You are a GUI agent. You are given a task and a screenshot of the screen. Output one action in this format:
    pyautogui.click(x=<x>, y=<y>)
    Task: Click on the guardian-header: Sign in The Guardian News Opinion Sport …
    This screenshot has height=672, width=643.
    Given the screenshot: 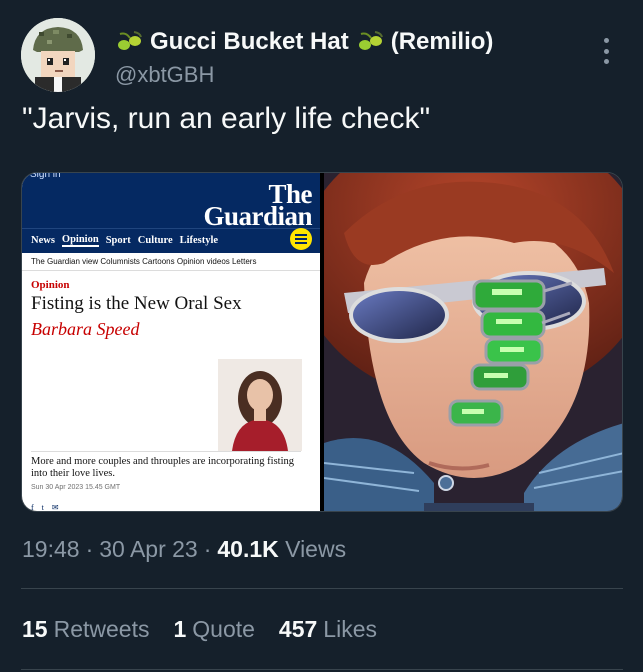 What is the action you would take?
    pyautogui.click(x=171, y=213)
    